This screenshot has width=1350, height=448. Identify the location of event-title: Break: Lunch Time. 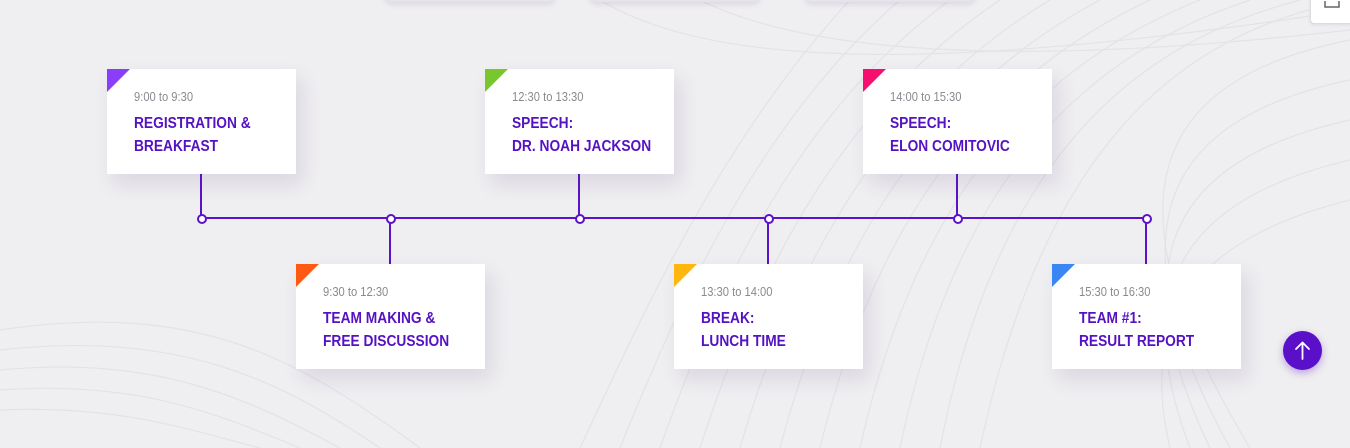
(743, 330).